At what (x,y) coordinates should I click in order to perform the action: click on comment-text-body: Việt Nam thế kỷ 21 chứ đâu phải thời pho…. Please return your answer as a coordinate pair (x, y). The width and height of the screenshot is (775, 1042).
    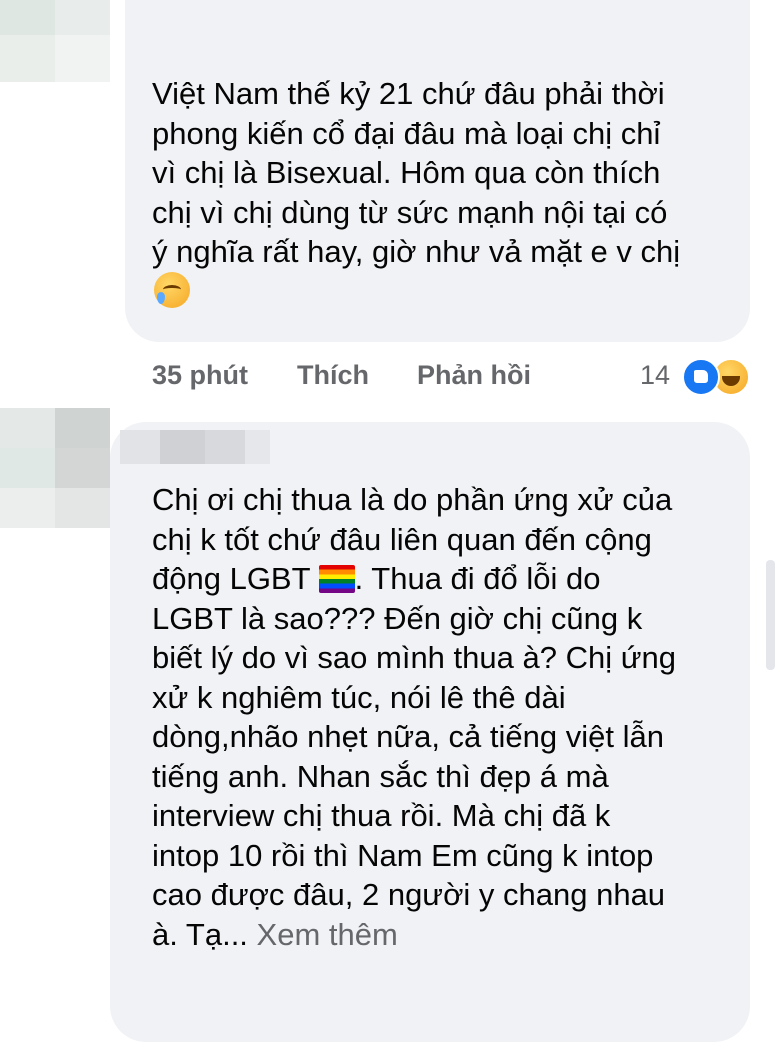
    Looking at the image, I should click on (416, 172).